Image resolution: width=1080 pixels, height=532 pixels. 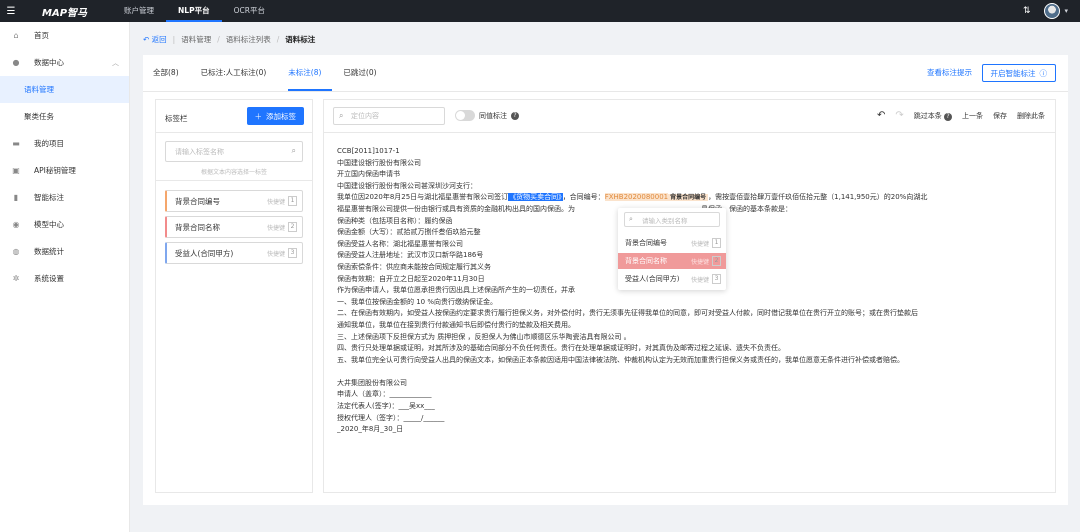 What do you see at coordinates (407, 185) in the screenshot?
I see `doc-line: 中国建设银行股份有限公司甚深圳沙河支行：` at bounding box center [407, 185].